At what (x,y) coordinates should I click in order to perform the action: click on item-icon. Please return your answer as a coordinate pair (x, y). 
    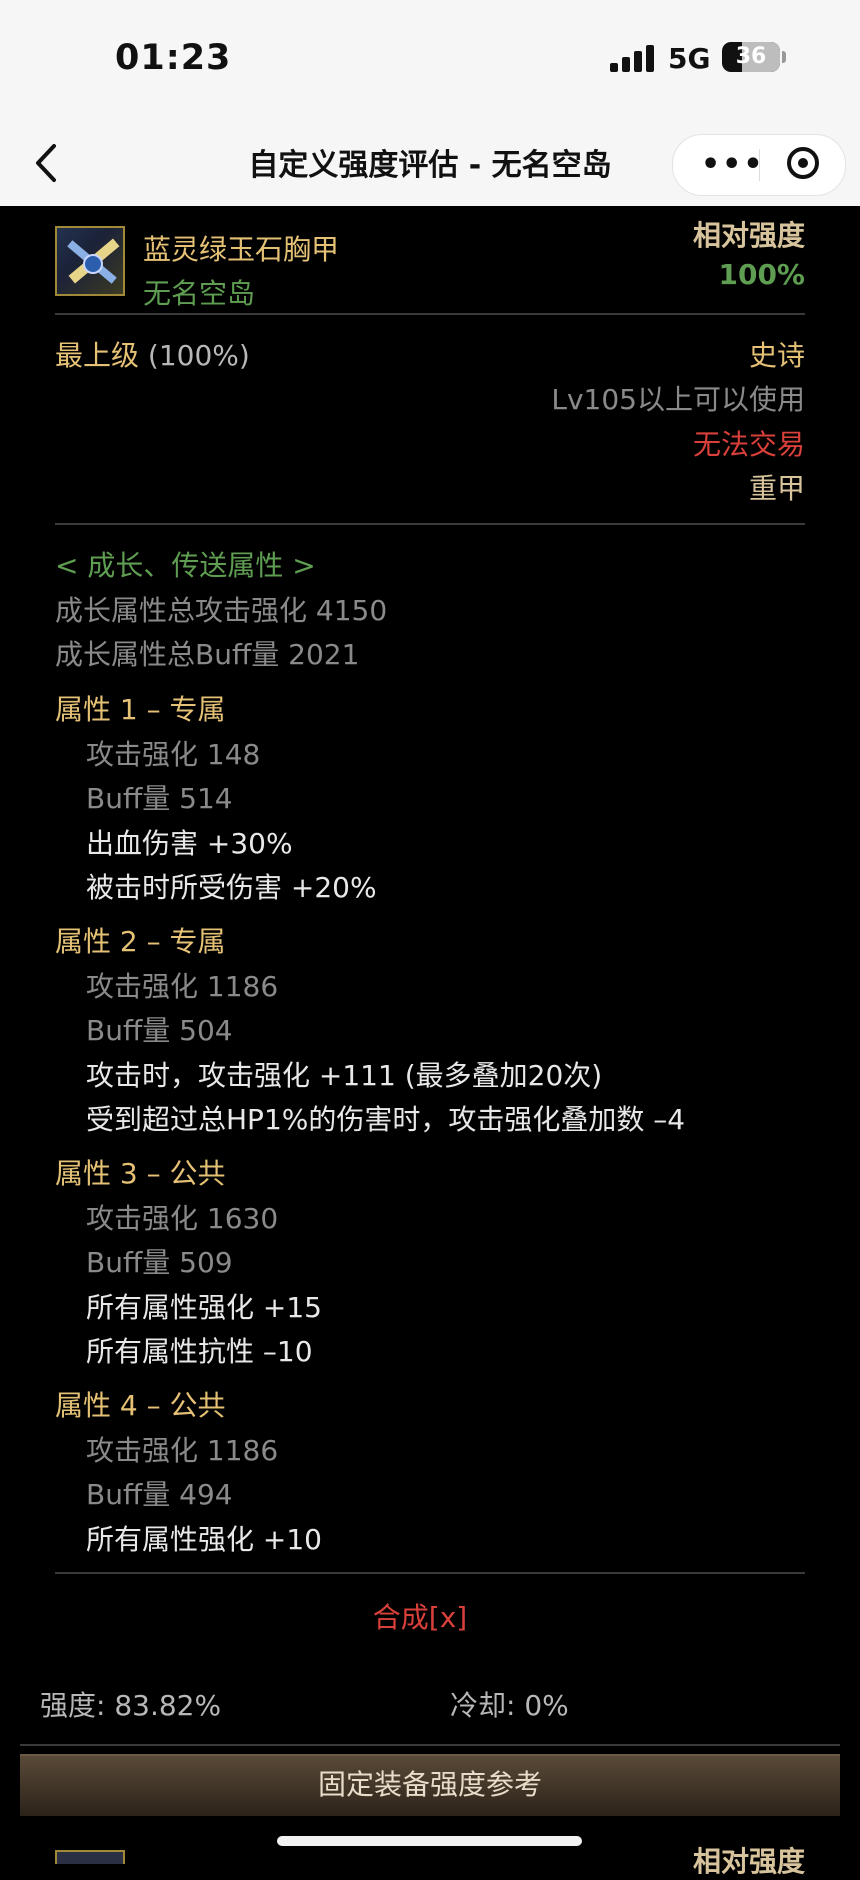
    Looking at the image, I should click on (90, 261).